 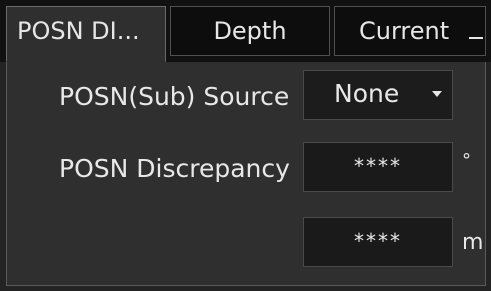 I want to click on meter-unit: m, so click(x=473, y=242).